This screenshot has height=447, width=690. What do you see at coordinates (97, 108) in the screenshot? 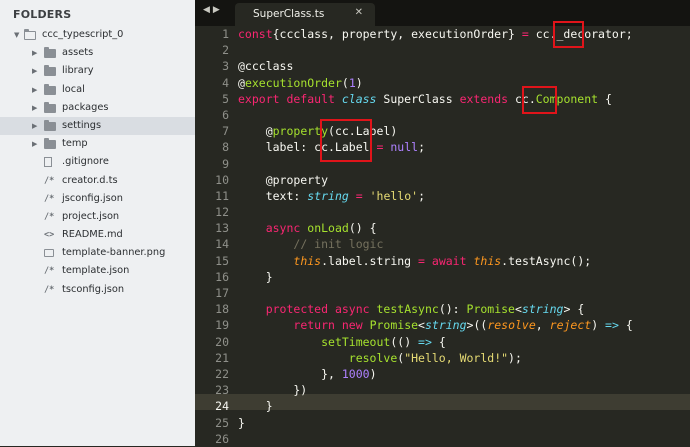
I see `tree-item-packages: ▶ packages` at bounding box center [97, 108].